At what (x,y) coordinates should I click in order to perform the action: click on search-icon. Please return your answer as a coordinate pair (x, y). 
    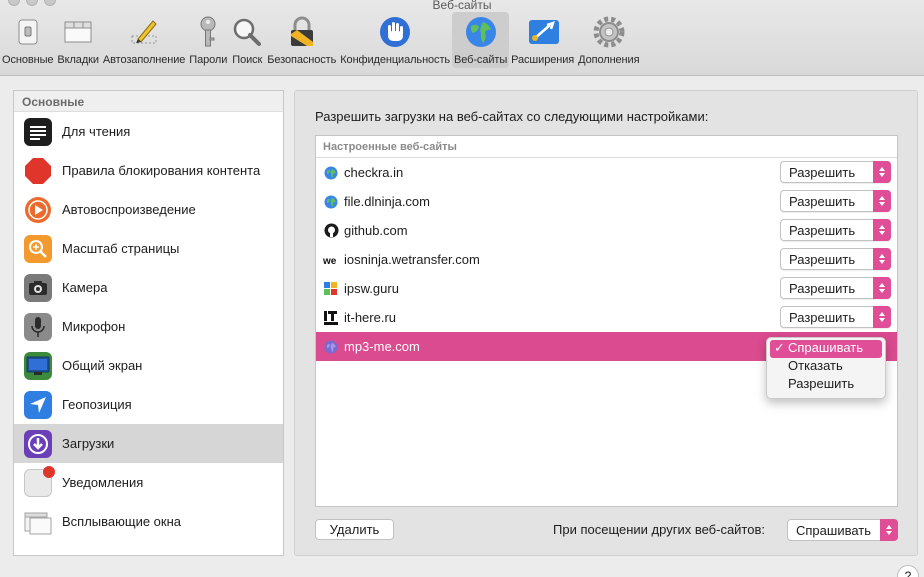
    Looking at the image, I should click on (247, 32).